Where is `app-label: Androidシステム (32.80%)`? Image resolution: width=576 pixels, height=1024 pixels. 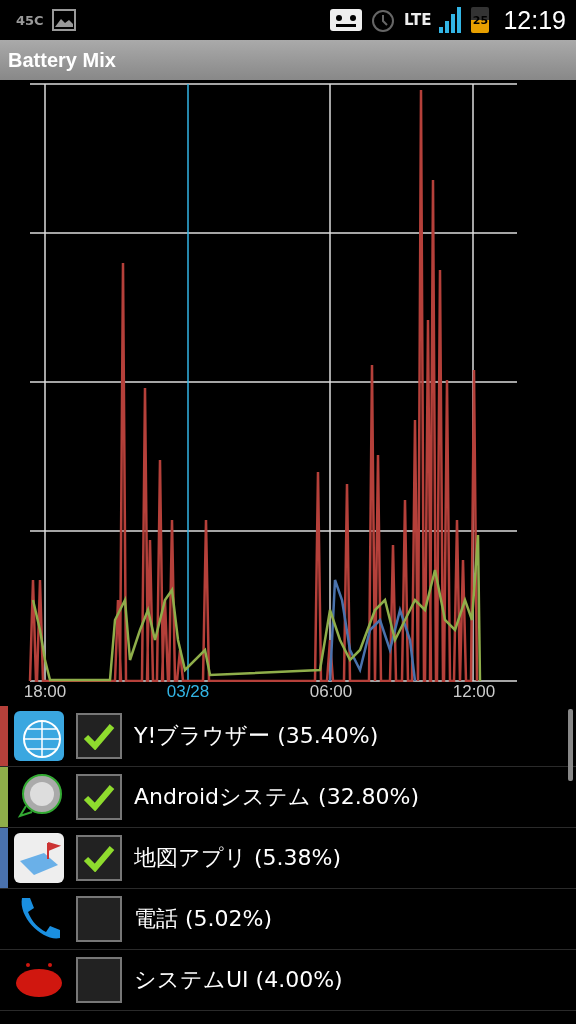
app-label: Androidシステム (32.80%) is located at coordinates (277, 797).